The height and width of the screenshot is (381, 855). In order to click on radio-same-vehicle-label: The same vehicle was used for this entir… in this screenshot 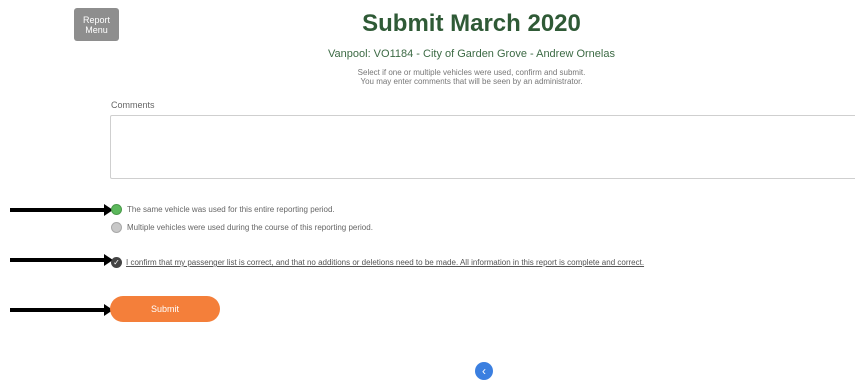, I will do `click(231, 209)`.